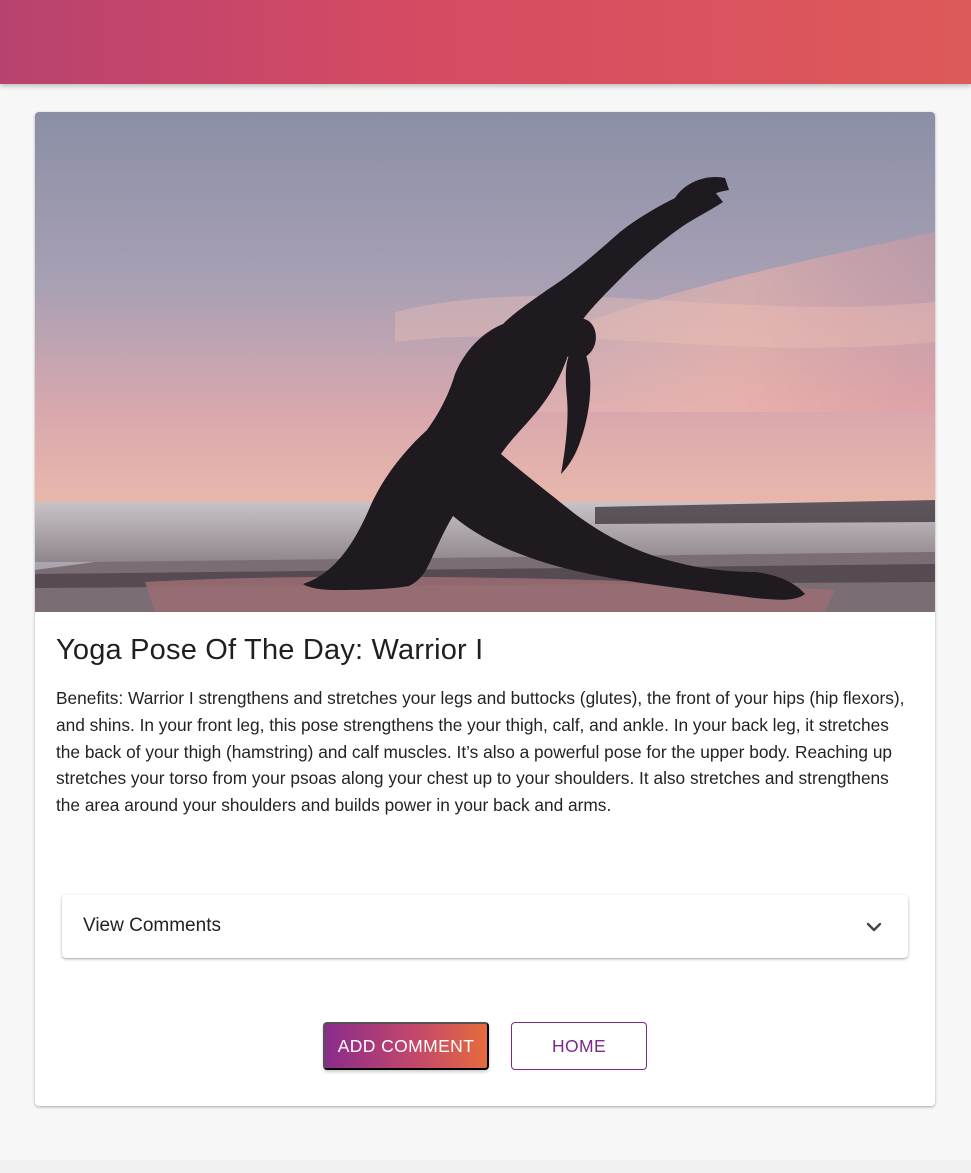 The height and width of the screenshot is (1173, 971). I want to click on app-bar, so click(485, 42).